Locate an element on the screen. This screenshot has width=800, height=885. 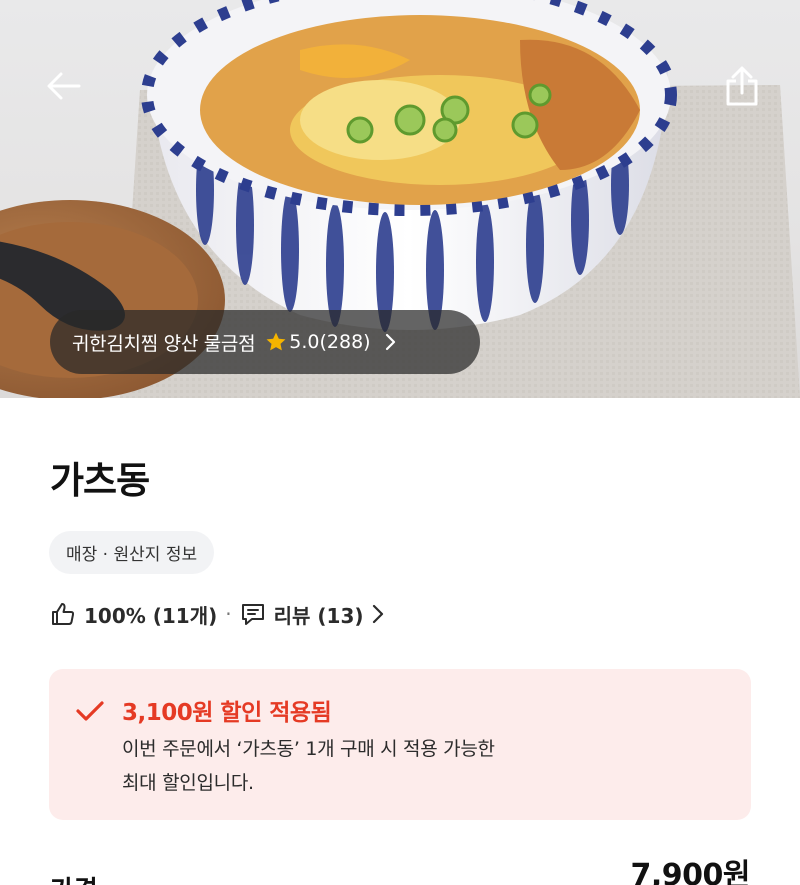
thumbs-up-icon is located at coordinates (63, 614).